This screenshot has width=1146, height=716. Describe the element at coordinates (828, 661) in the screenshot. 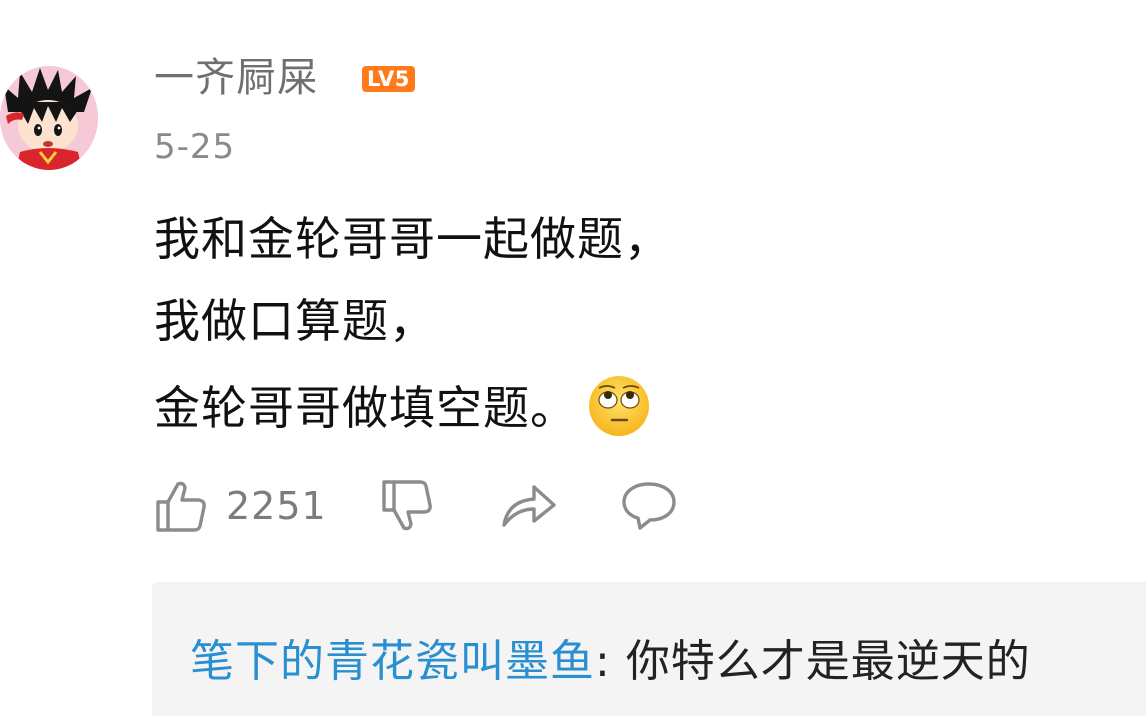

I see `reply-text: 你特么才是最逆天的` at that location.